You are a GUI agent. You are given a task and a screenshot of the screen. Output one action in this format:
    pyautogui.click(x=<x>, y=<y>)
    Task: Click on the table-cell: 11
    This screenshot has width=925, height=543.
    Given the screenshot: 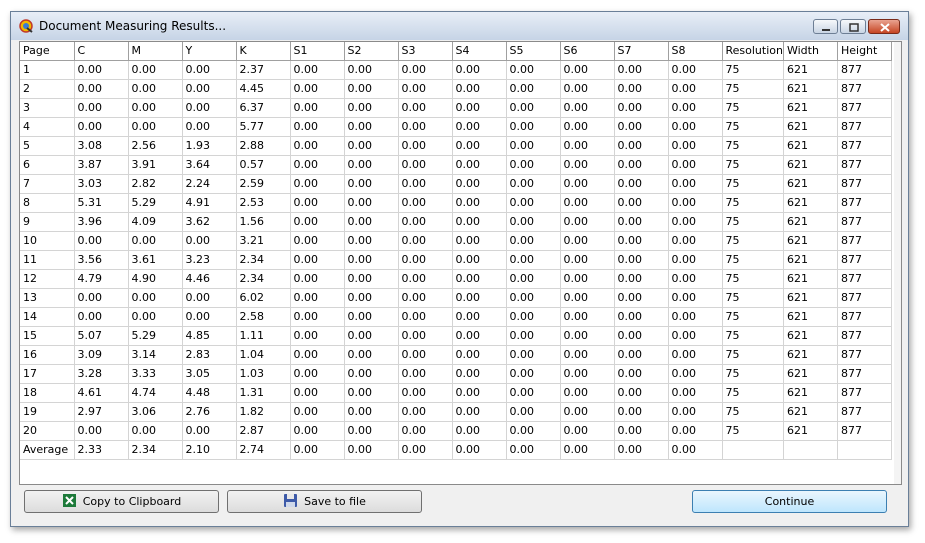 What is the action you would take?
    pyautogui.click(x=47, y=260)
    